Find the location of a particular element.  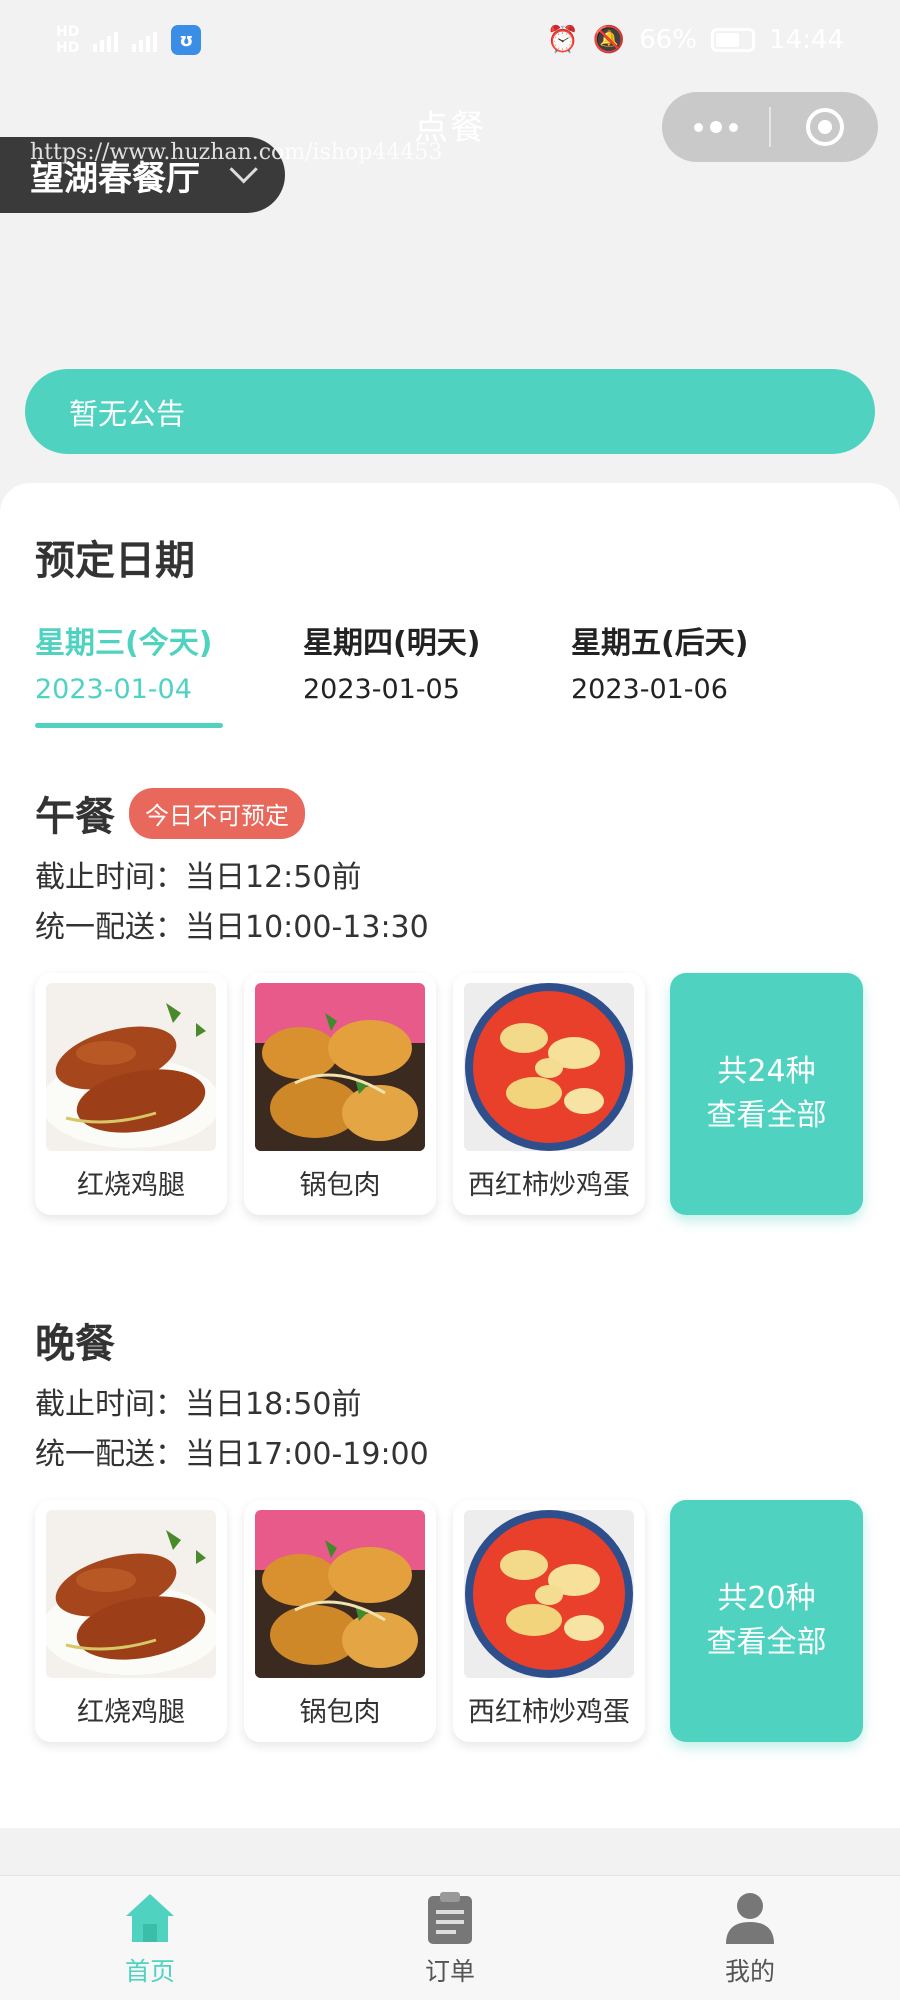

home-icon is located at coordinates (150, 1918).